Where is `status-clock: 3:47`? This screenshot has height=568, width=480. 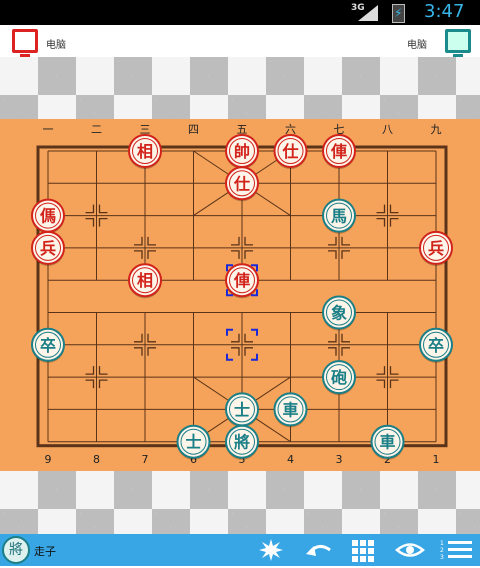
status-clock: 3:47 is located at coordinates (444, 11).